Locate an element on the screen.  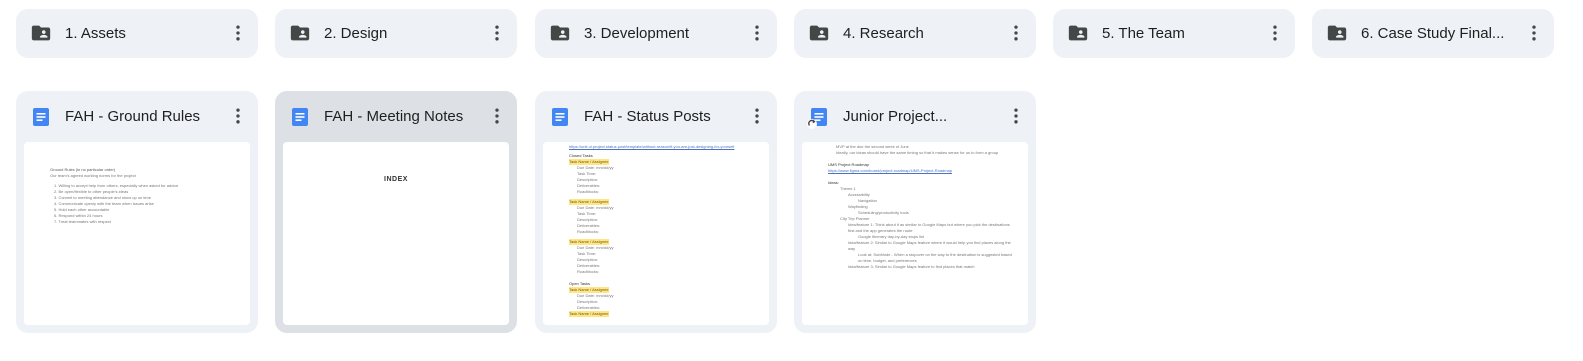
file-card-meeting-notes: FAH - Meeting Notes INDEX is located at coordinates (396, 212).